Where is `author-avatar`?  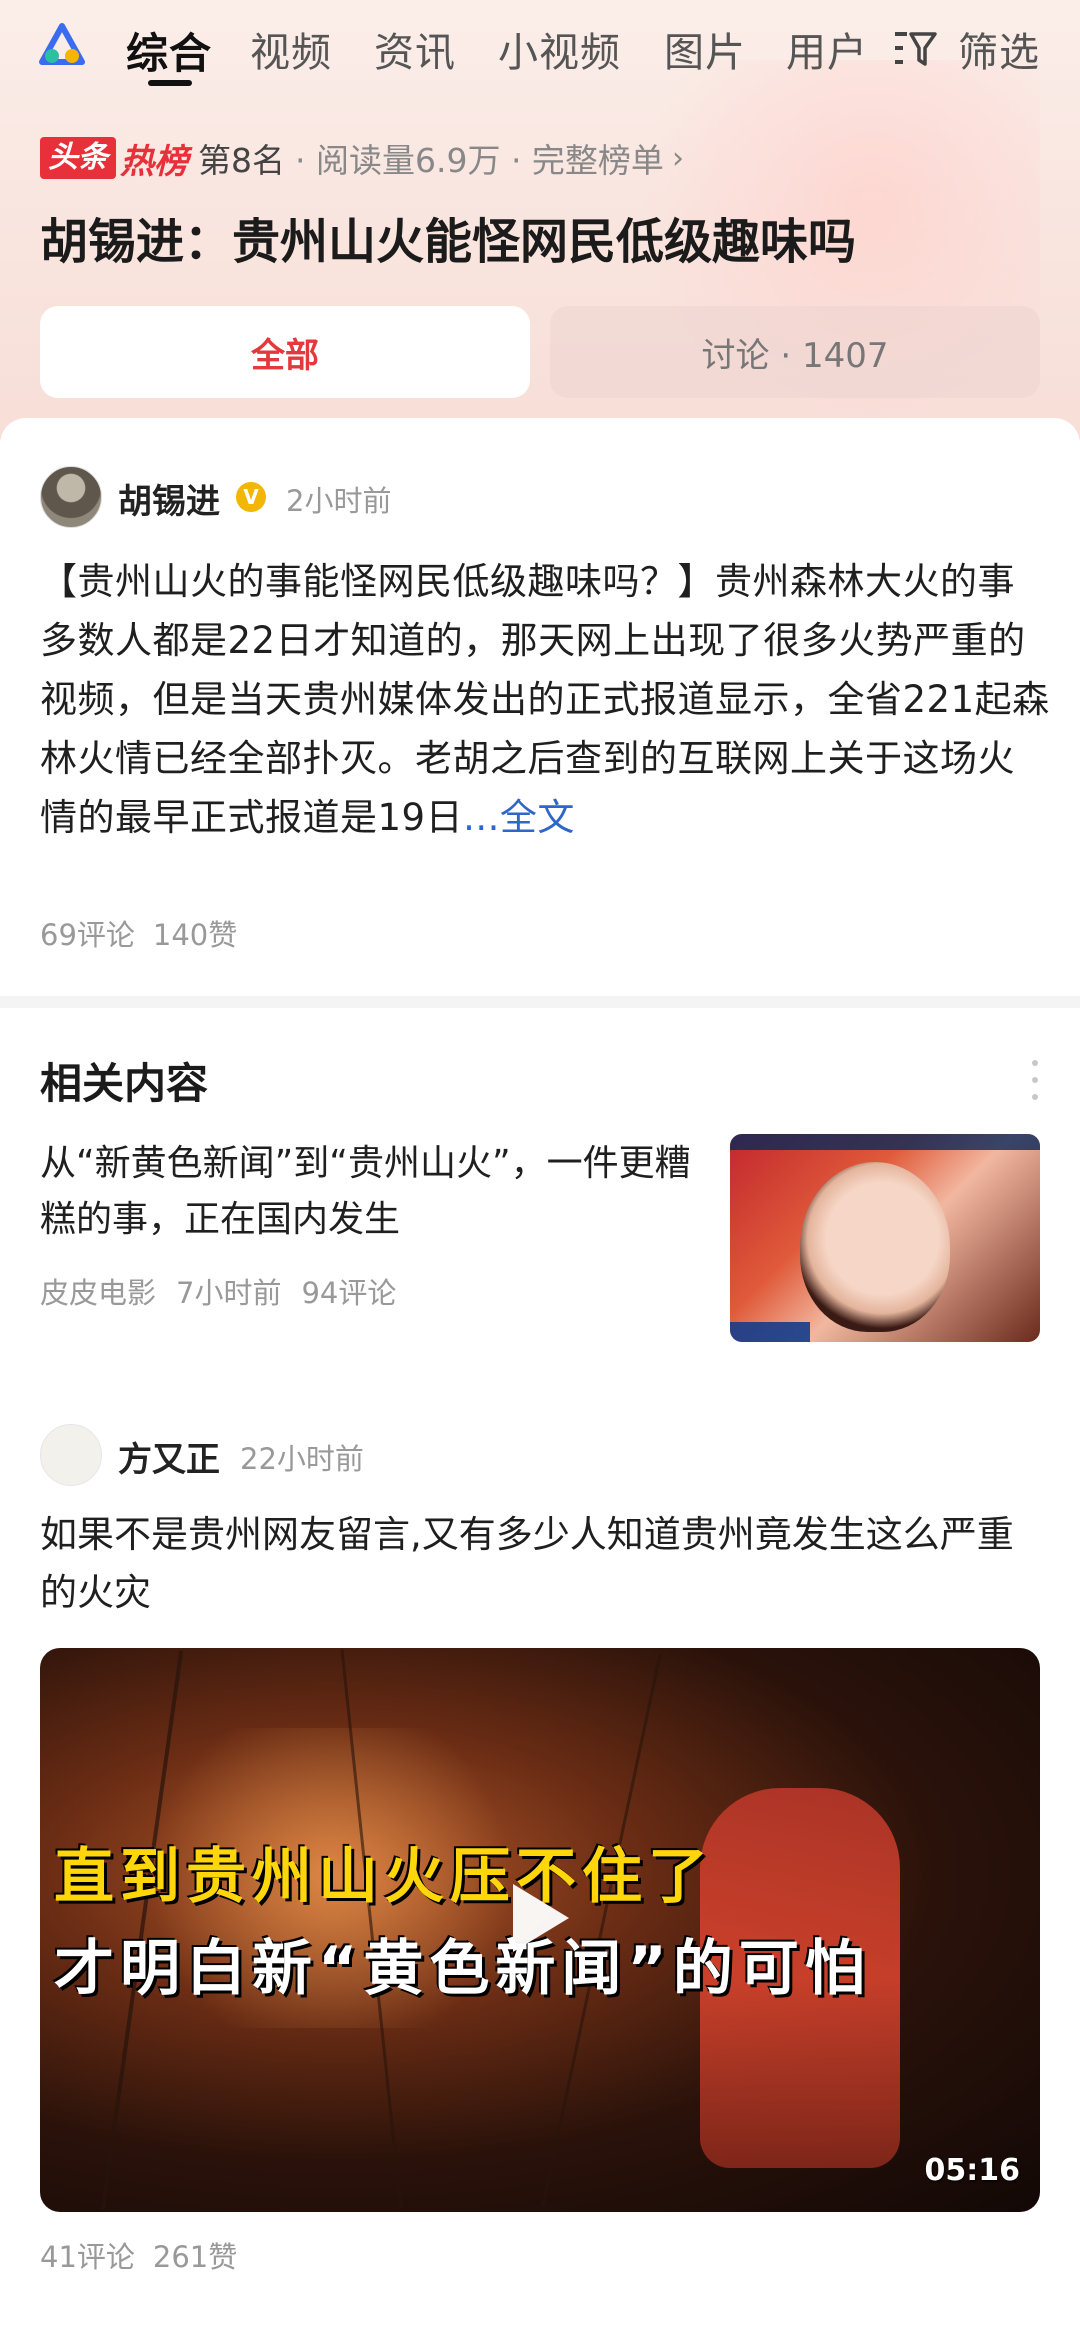
author-avatar is located at coordinates (71, 497).